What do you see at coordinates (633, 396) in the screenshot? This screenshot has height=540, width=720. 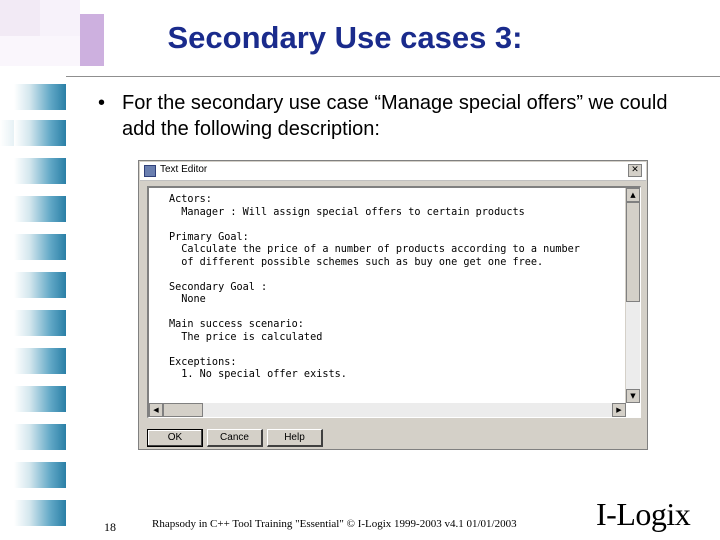 I see `scroll-down-arrow-icon: ▼` at bounding box center [633, 396].